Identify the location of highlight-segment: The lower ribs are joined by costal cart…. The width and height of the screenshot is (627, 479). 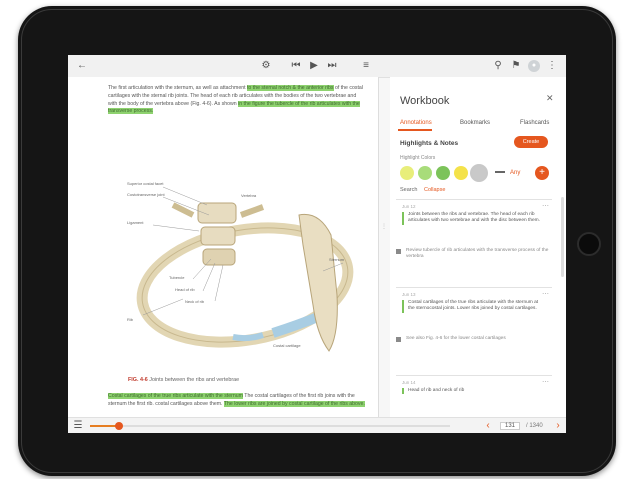
(294, 403).